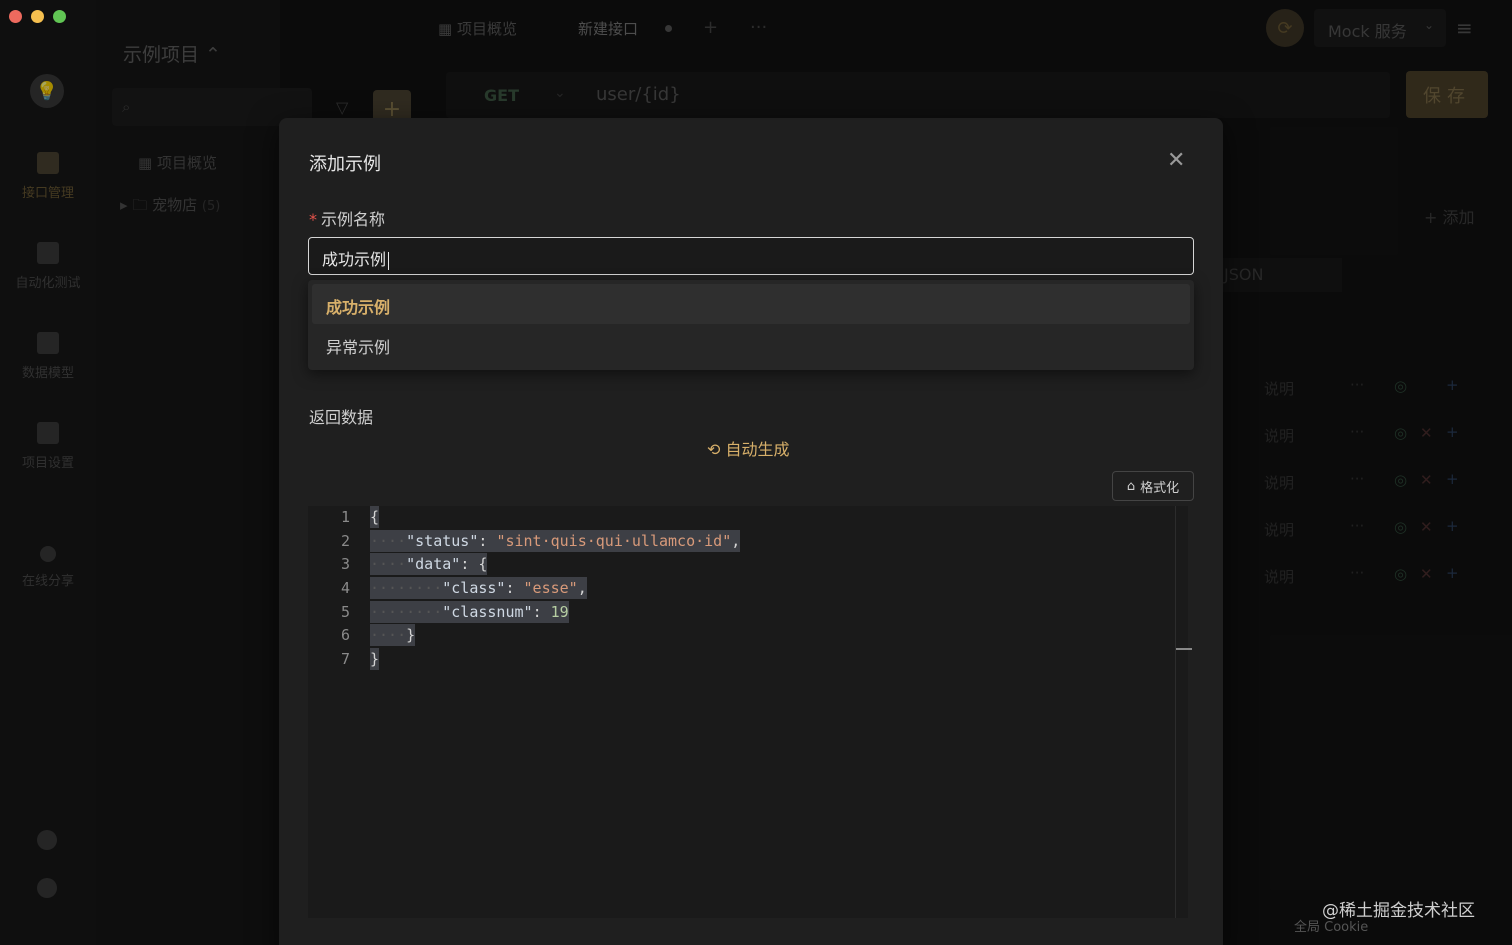 The image size is (1512, 945). What do you see at coordinates (345, 588) in the screenshot?
I see `line-number: 4` at bounding box center [345, 588].